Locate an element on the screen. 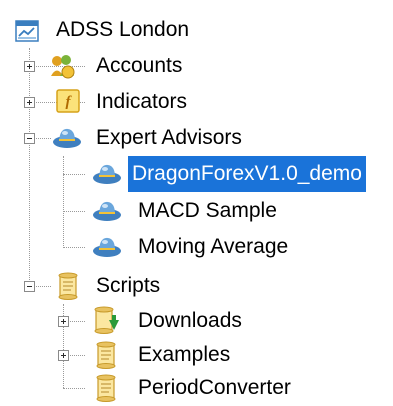 Image resolution: width=393 pixels, height=406 pixels. server-icon is located at coordinates (27, 31).